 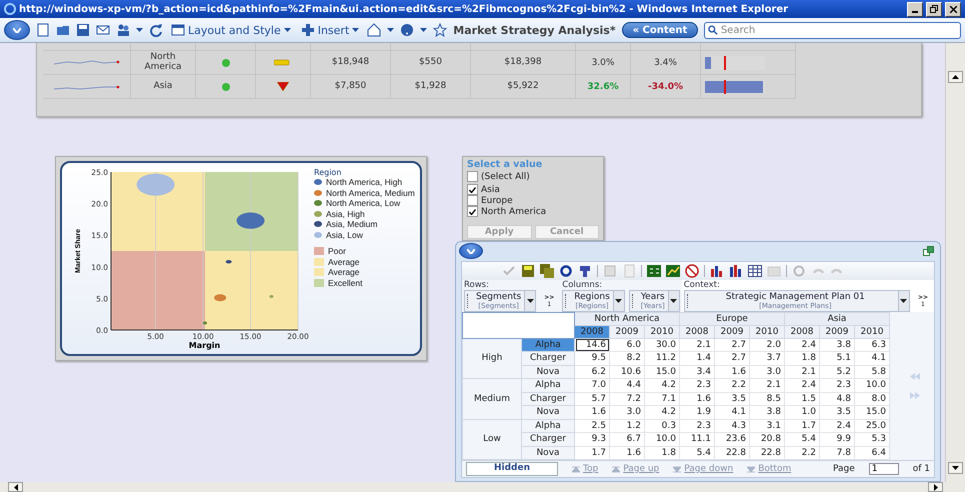 I want to click on close-button, so click(x=953, y=9).